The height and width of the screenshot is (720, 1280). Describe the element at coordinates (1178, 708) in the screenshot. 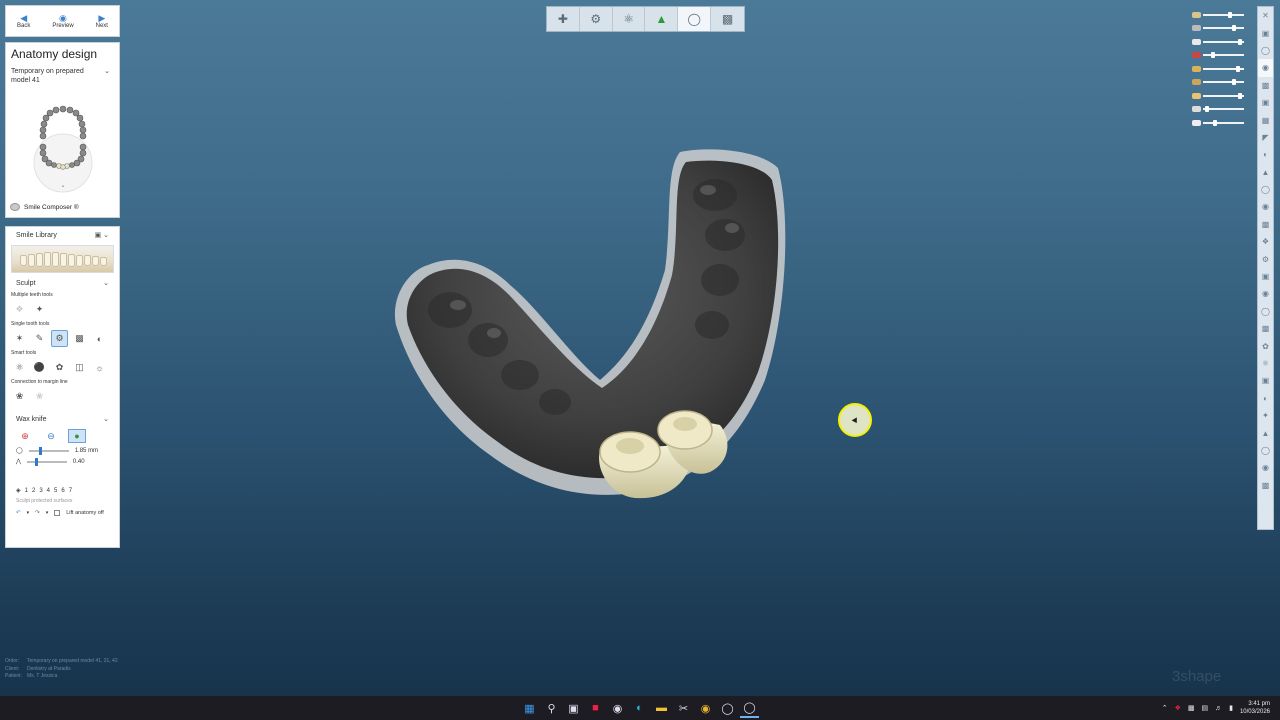

I see `tray-app-icon: ❖` at that location.